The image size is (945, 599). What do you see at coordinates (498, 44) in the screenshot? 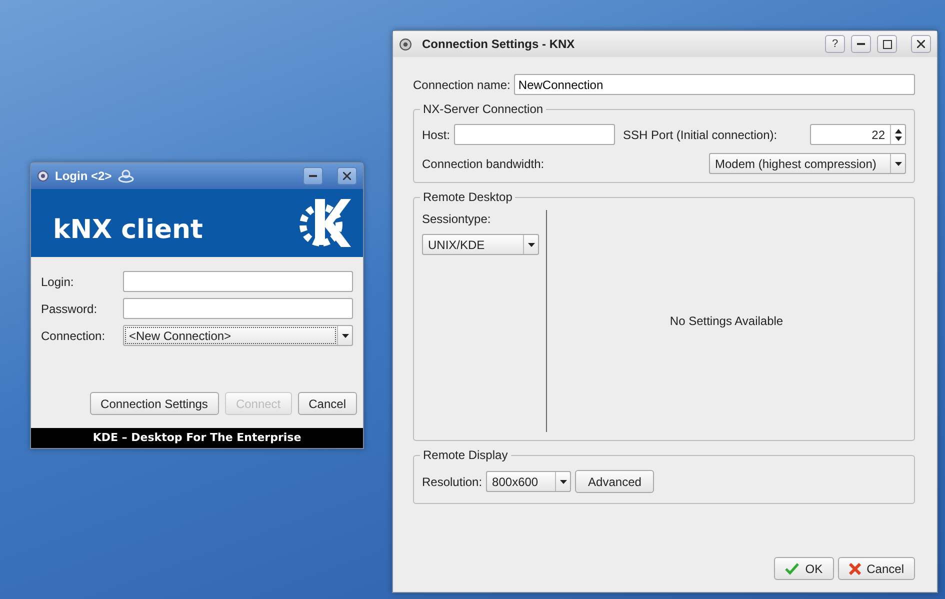
I see `window-title: Connection Settings - KNX` at bounding box center [498, 44].